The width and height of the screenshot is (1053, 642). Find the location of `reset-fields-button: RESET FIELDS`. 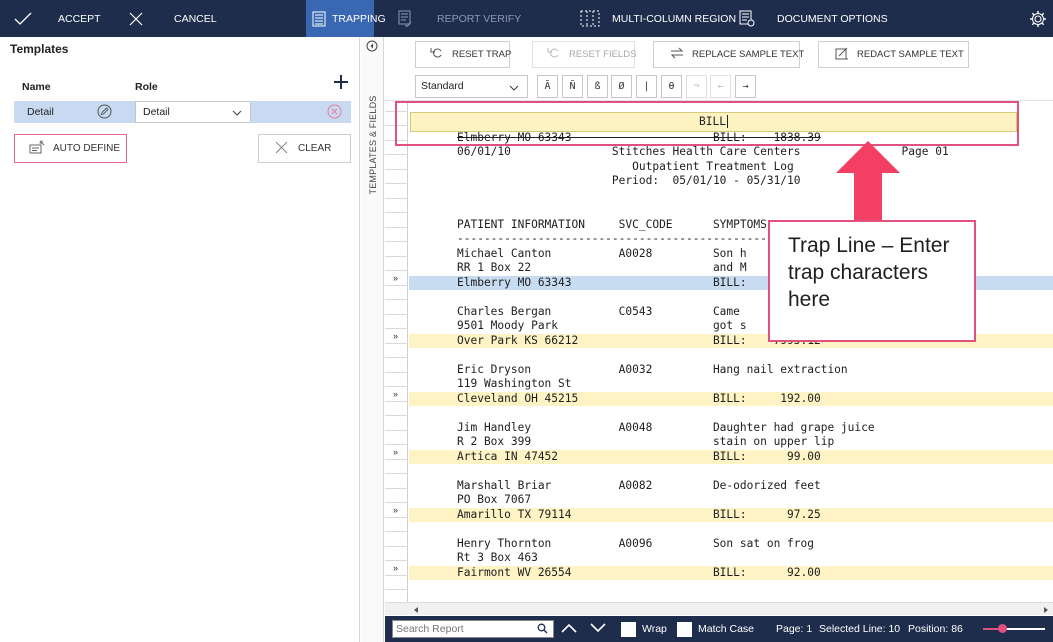

reset-fields-button: RESET FIELDS is located at coordinates (584, 54).